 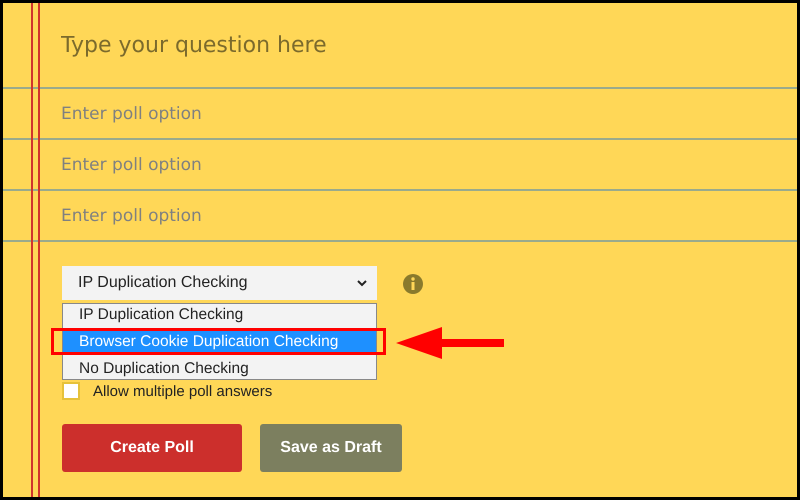 What do you see at coordinates (362, 283) in the screenshot?
I see `chevron-down-icon` at bounding box center [362, 283].